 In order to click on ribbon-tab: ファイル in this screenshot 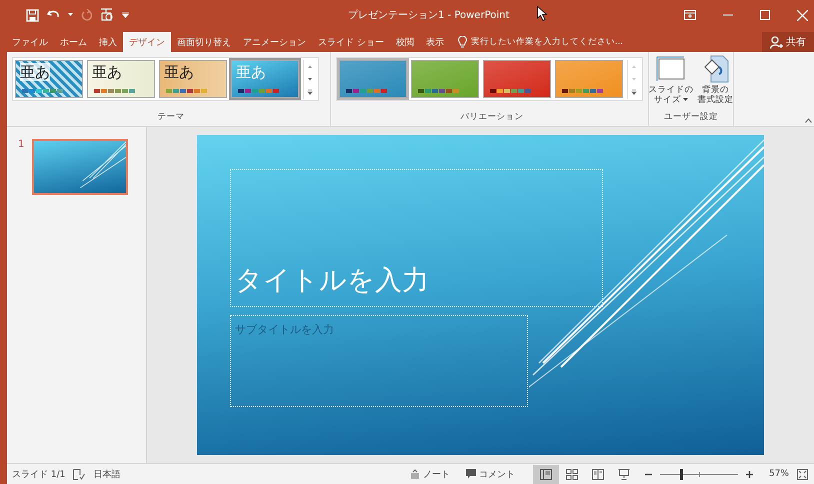, I will do `click(30, 42)`.